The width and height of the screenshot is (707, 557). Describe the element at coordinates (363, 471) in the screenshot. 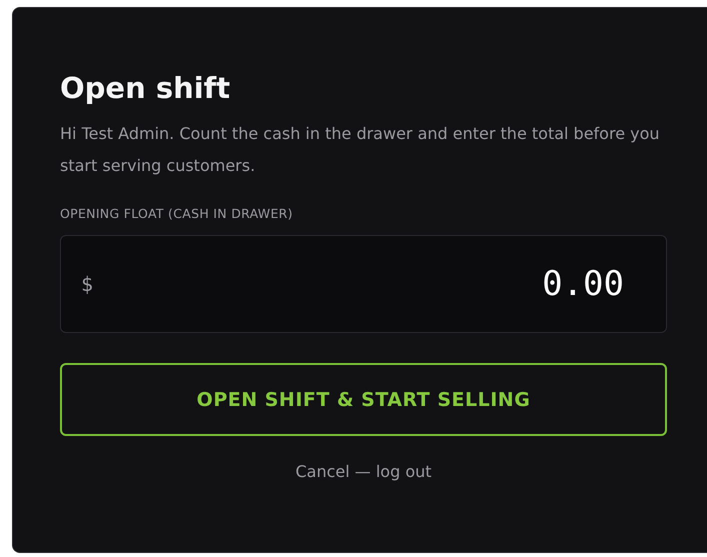

I see `cancel-link: Cancel — log out` at that location.